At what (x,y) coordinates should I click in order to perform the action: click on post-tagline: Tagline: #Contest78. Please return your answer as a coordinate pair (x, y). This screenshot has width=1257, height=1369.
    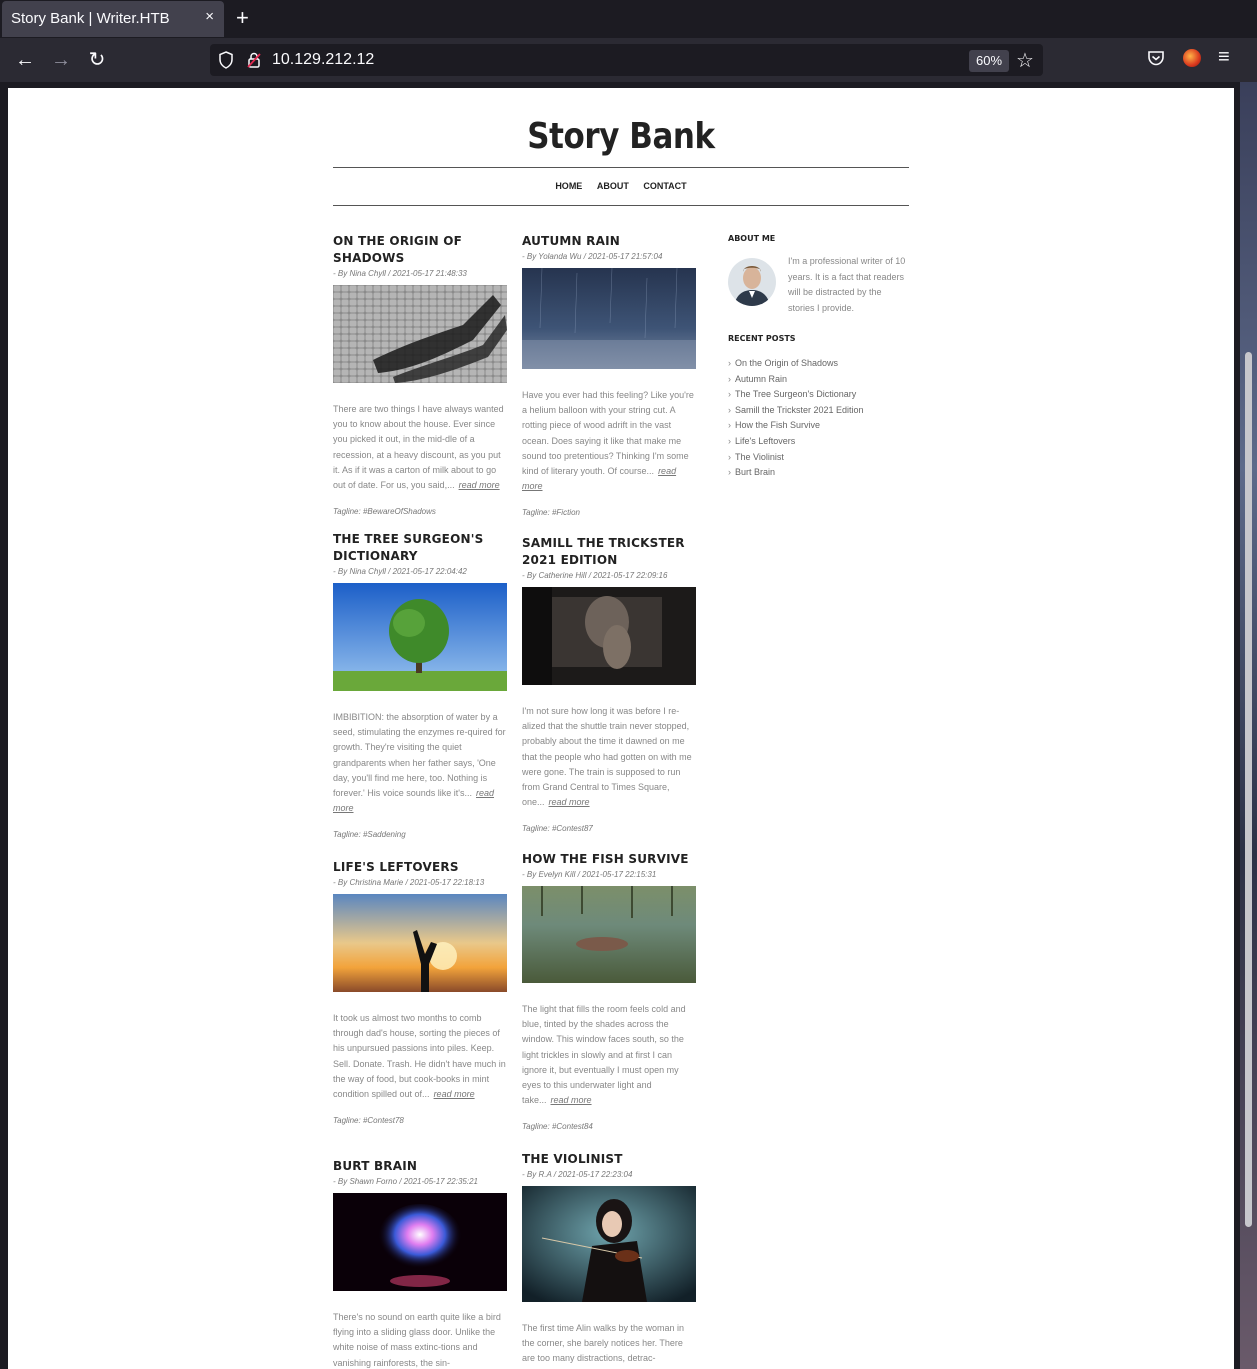
    Looking at the image, I should click on (368, 1121).